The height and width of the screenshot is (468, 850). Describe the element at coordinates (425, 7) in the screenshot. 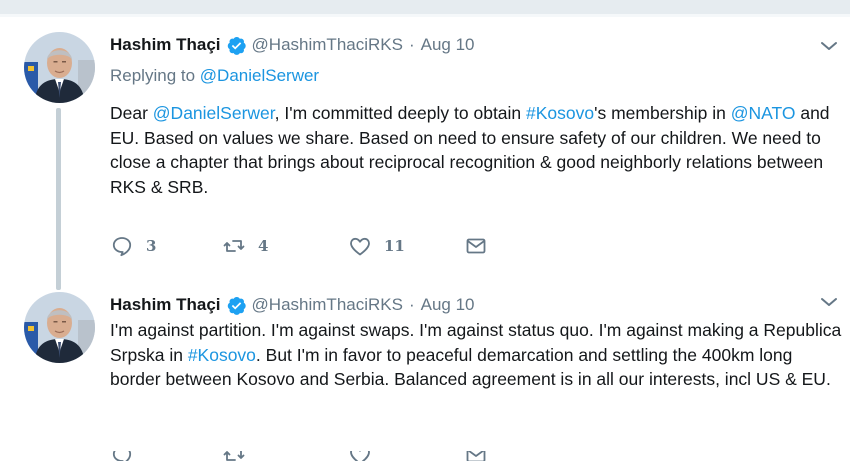

I see `timeline-top-divider` at that location.